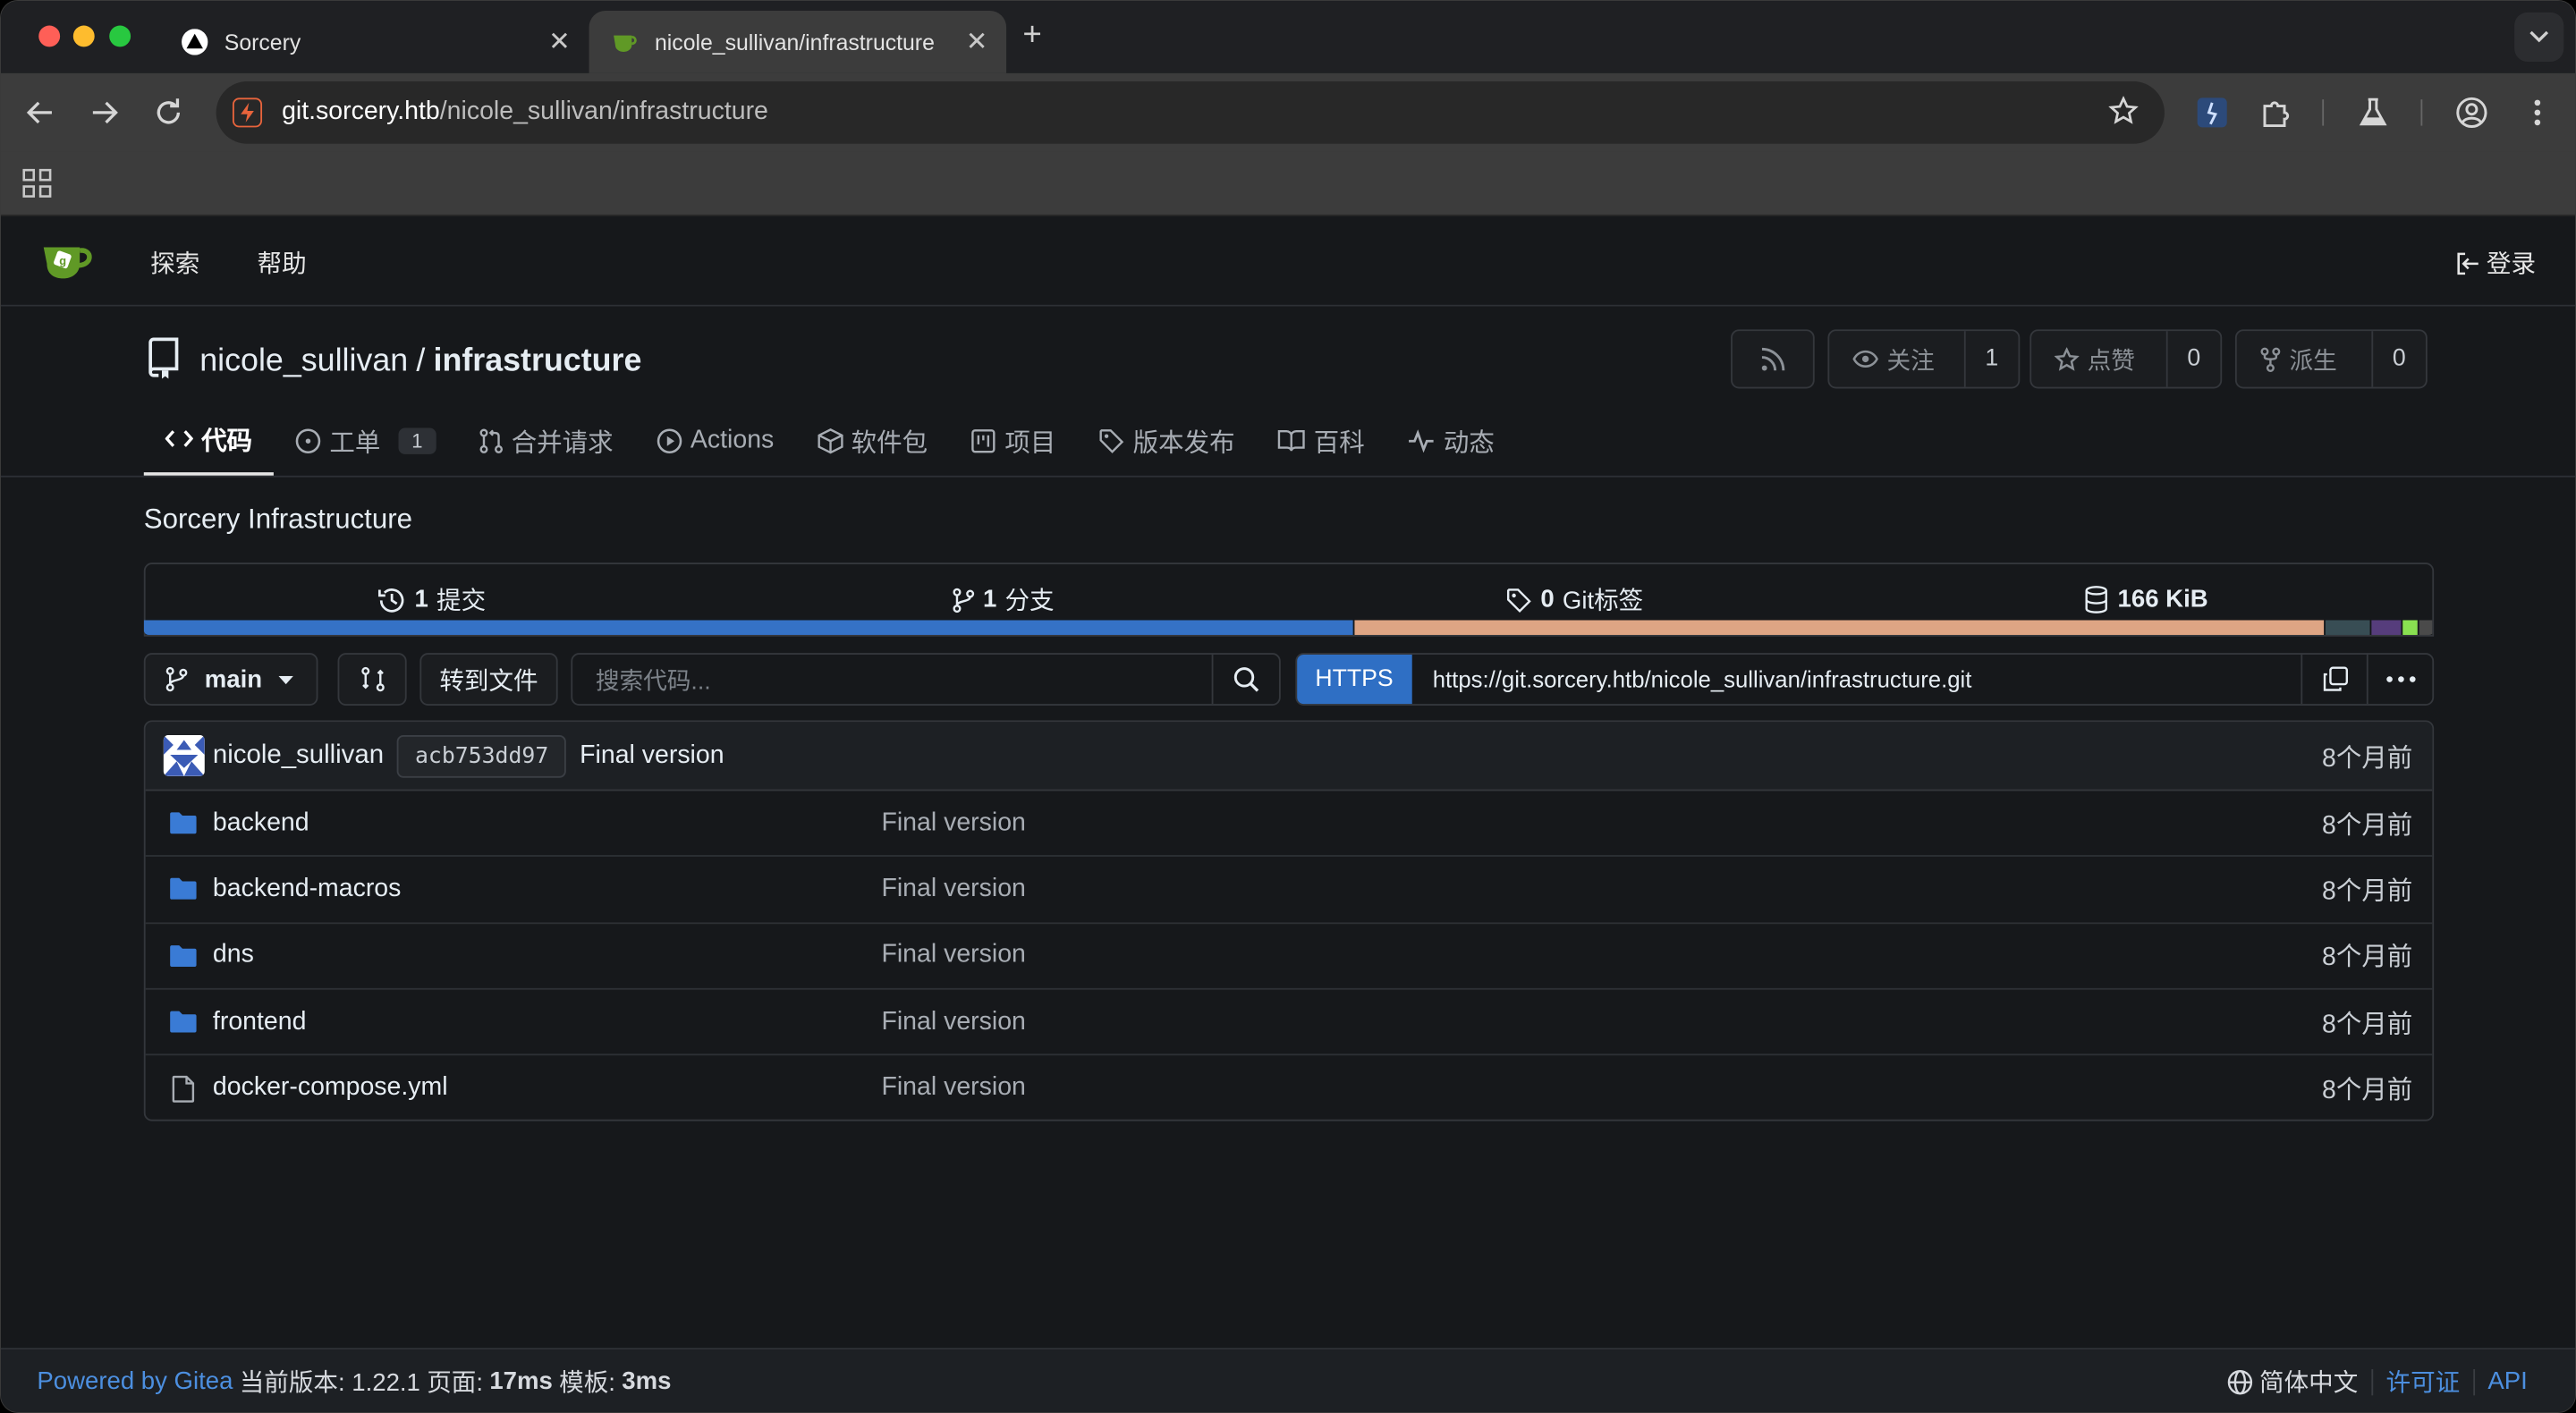  Describe the element at coordinates (1289, 1088) in the screenshot. I see `table-row: docker-compose.yml Final version 8个月前` at that location.